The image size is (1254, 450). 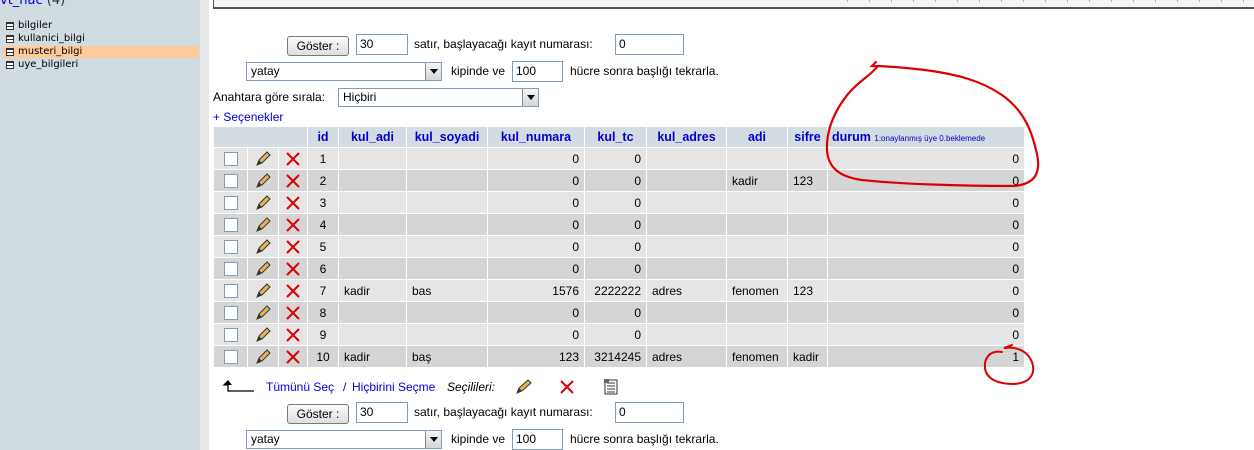 What do you see at coordinates (615, 290) in the screenshot?
I see `table-cell-kul-tc: 2222222` at bounding box center [615, 290].